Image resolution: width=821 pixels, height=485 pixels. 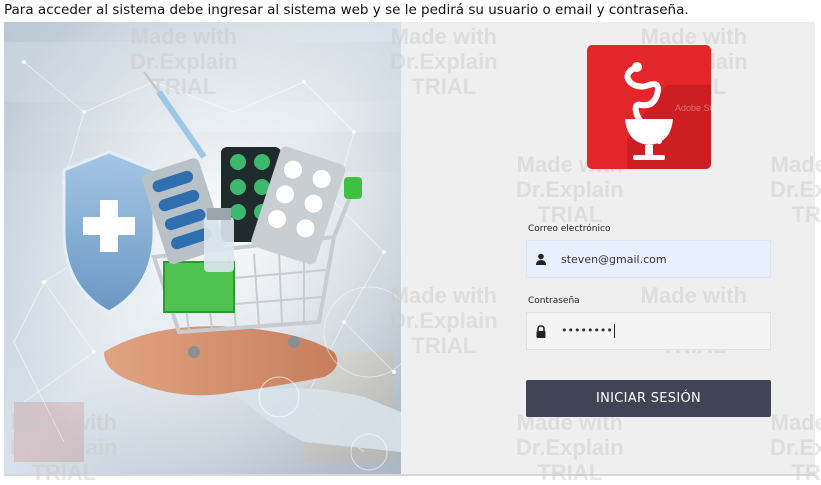 What do you see at coordinates (569, 229) in the screenshot?
I see `email-label: Correo electrónico` at bounding box center [569, 229].